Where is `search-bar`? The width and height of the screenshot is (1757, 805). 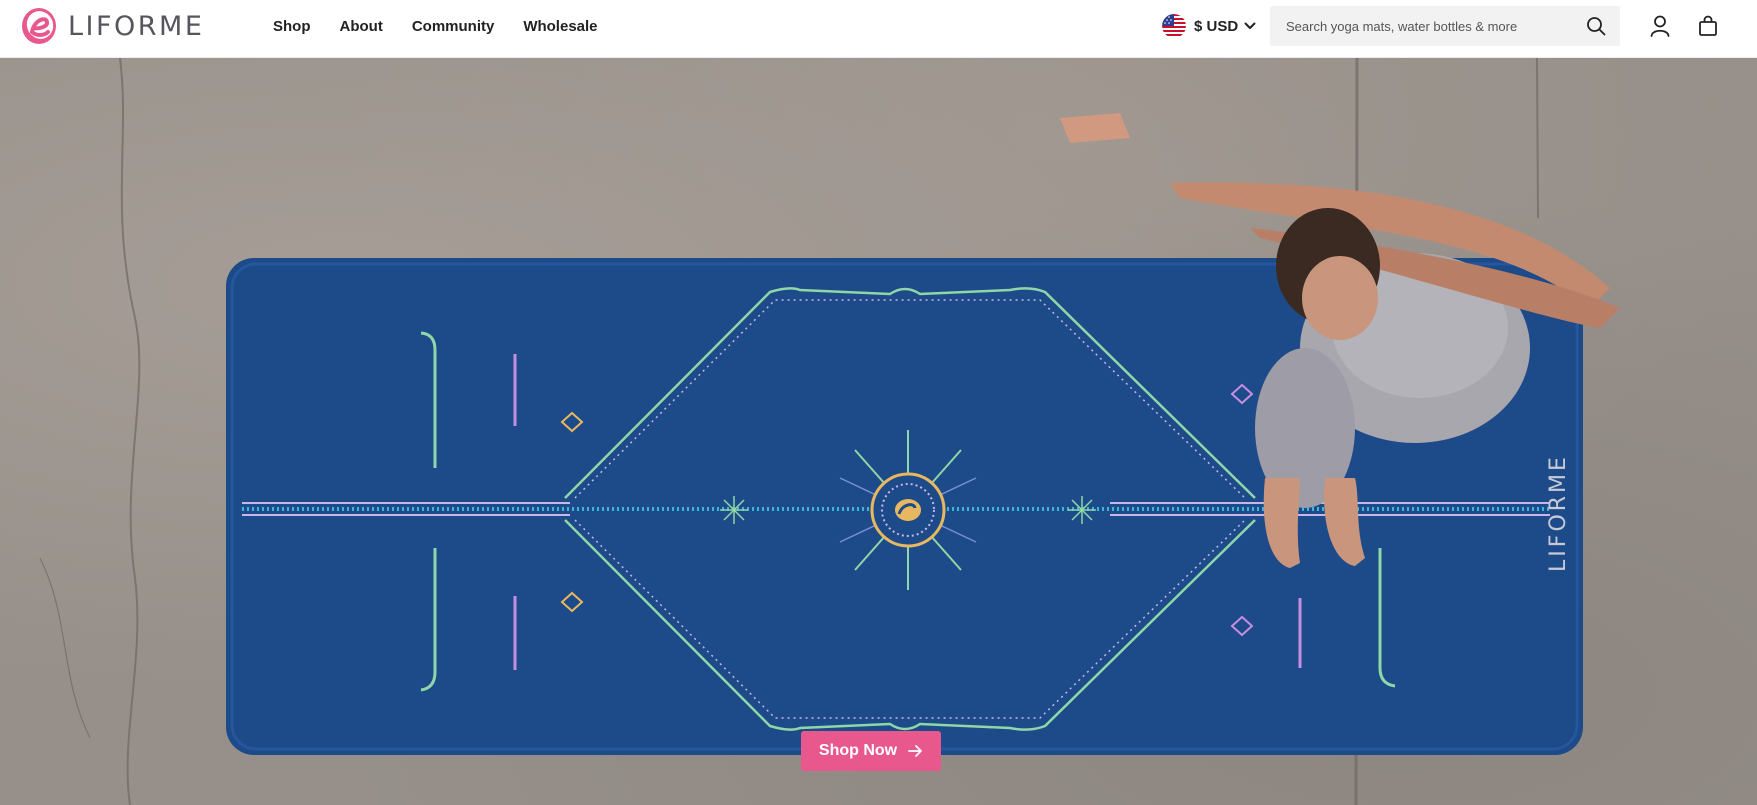 search-bar is located at coordinates (1445, 26).